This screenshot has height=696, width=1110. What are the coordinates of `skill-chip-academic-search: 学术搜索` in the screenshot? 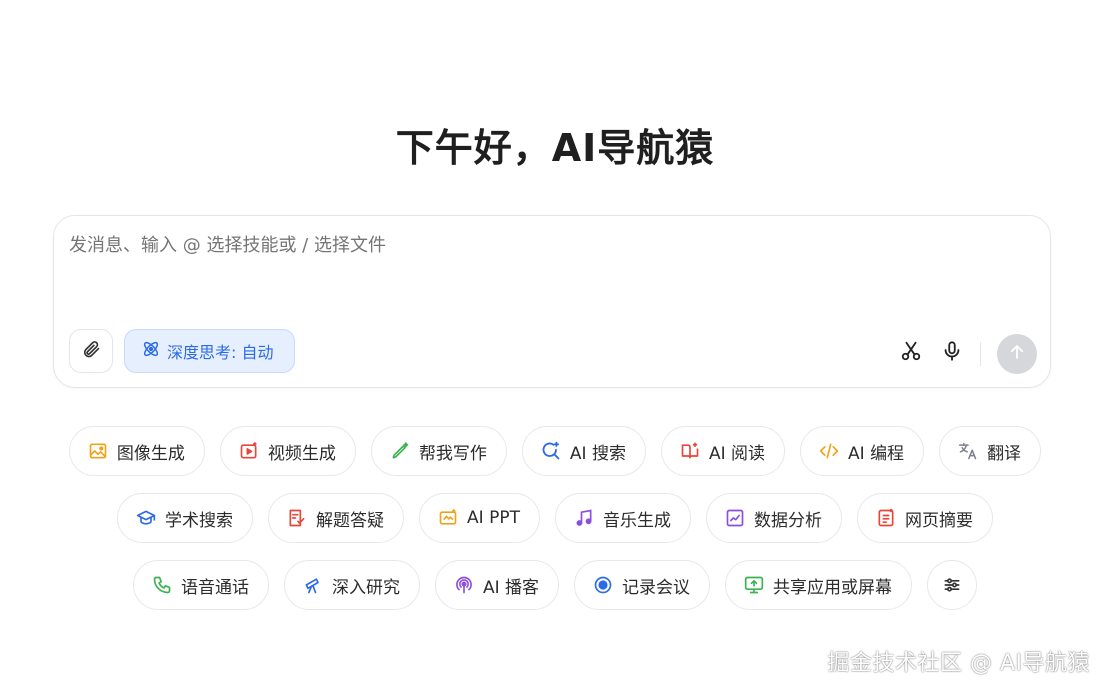 It's located at (185, 518).